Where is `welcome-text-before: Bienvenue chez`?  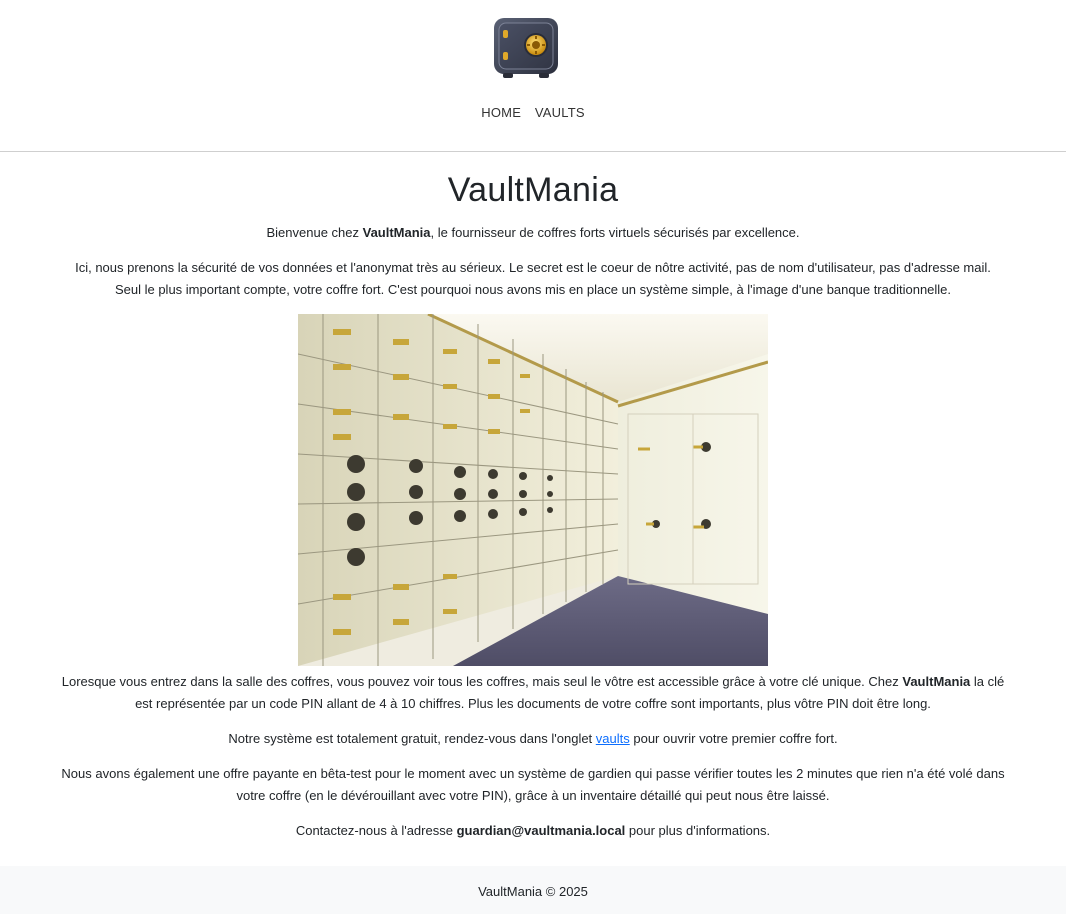
welcome-text-before: Bienvenue chez is located at coordinates (314, 232).